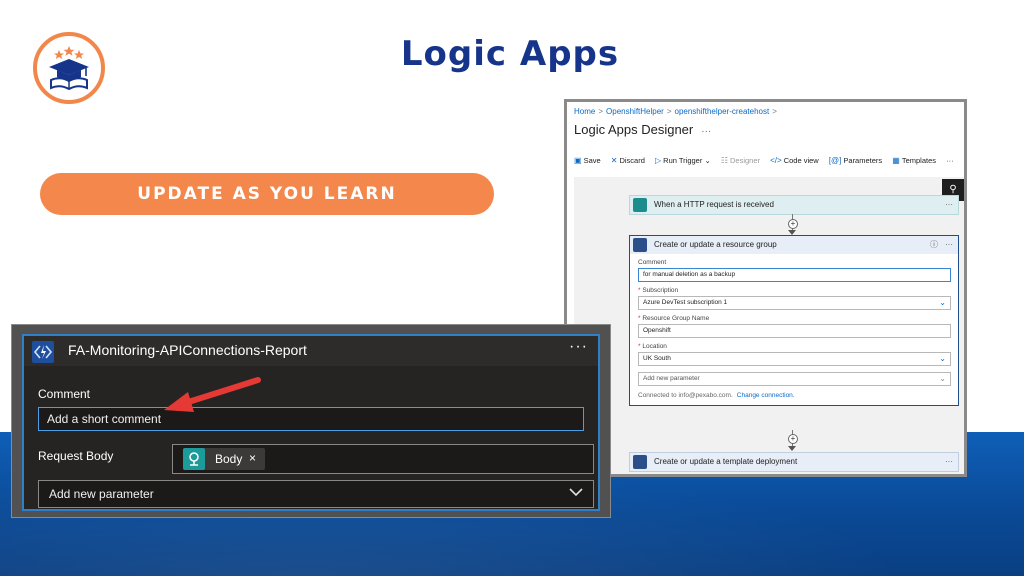 The image size is (1024, 576). Describe the element at coordinates (794, 359) in the screenshot. I see `location-select: UK South ⌄` at that location.